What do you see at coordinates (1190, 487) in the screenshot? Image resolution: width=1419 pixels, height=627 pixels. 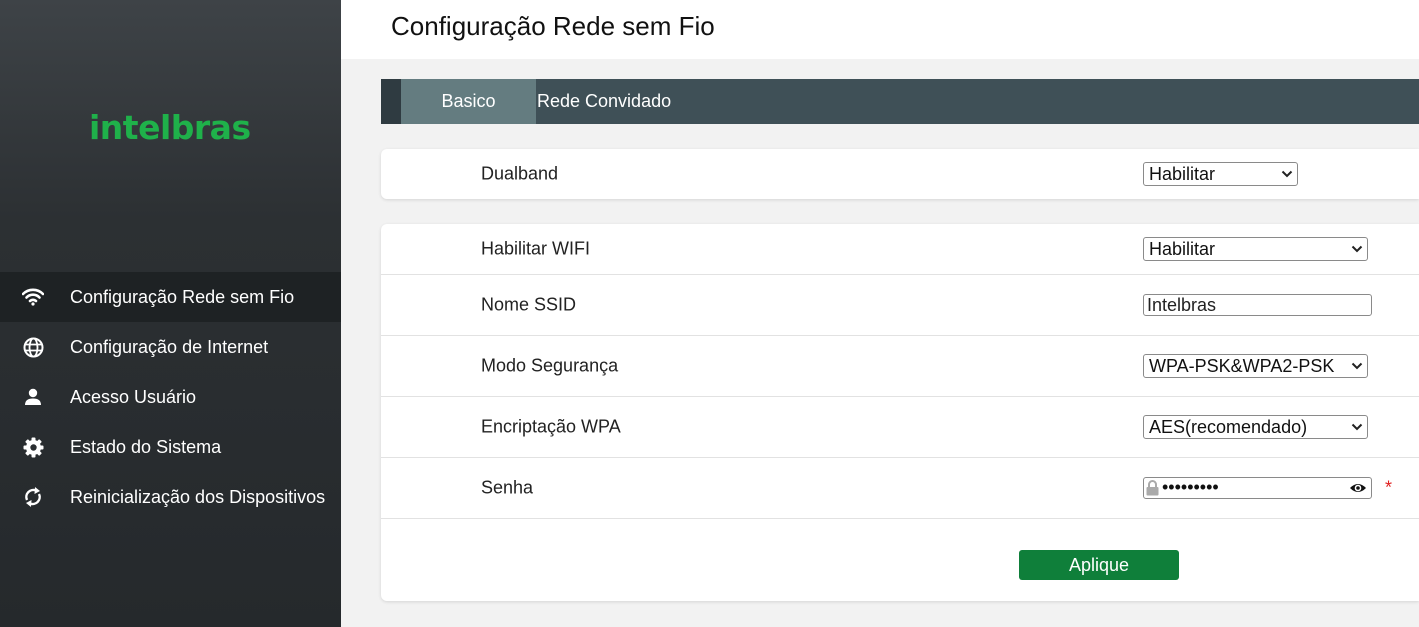 I see `password-masked-value: •••••••••` at bounding box center [1190, 487].